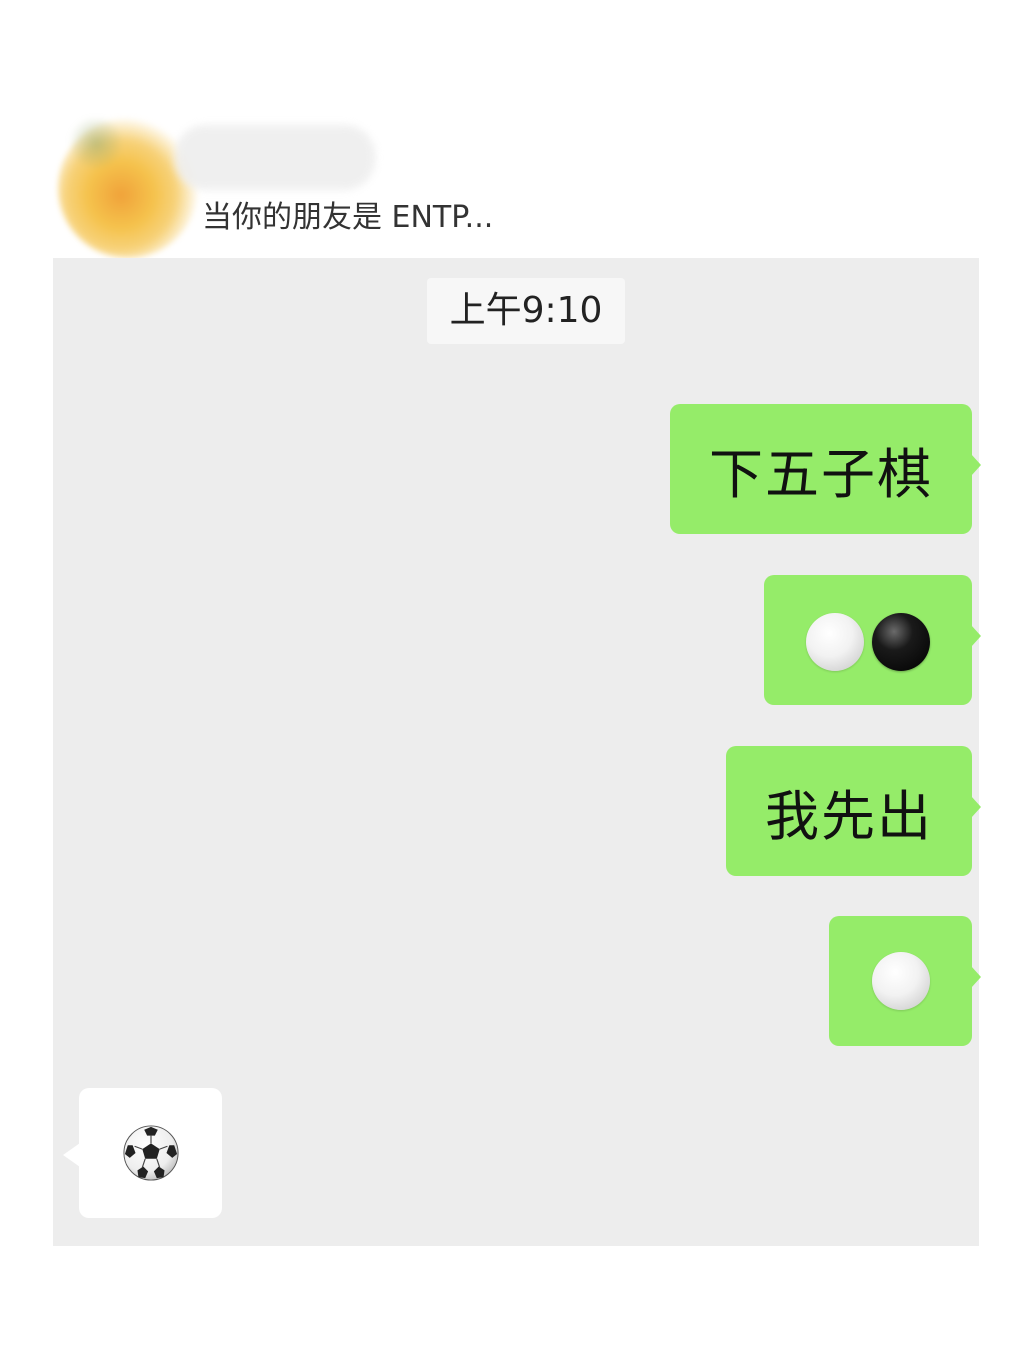  What do you see at coordinates (821, 474) in the screenshot?
I see `message-text: 下五子棋` at bounding box center [821, 474].